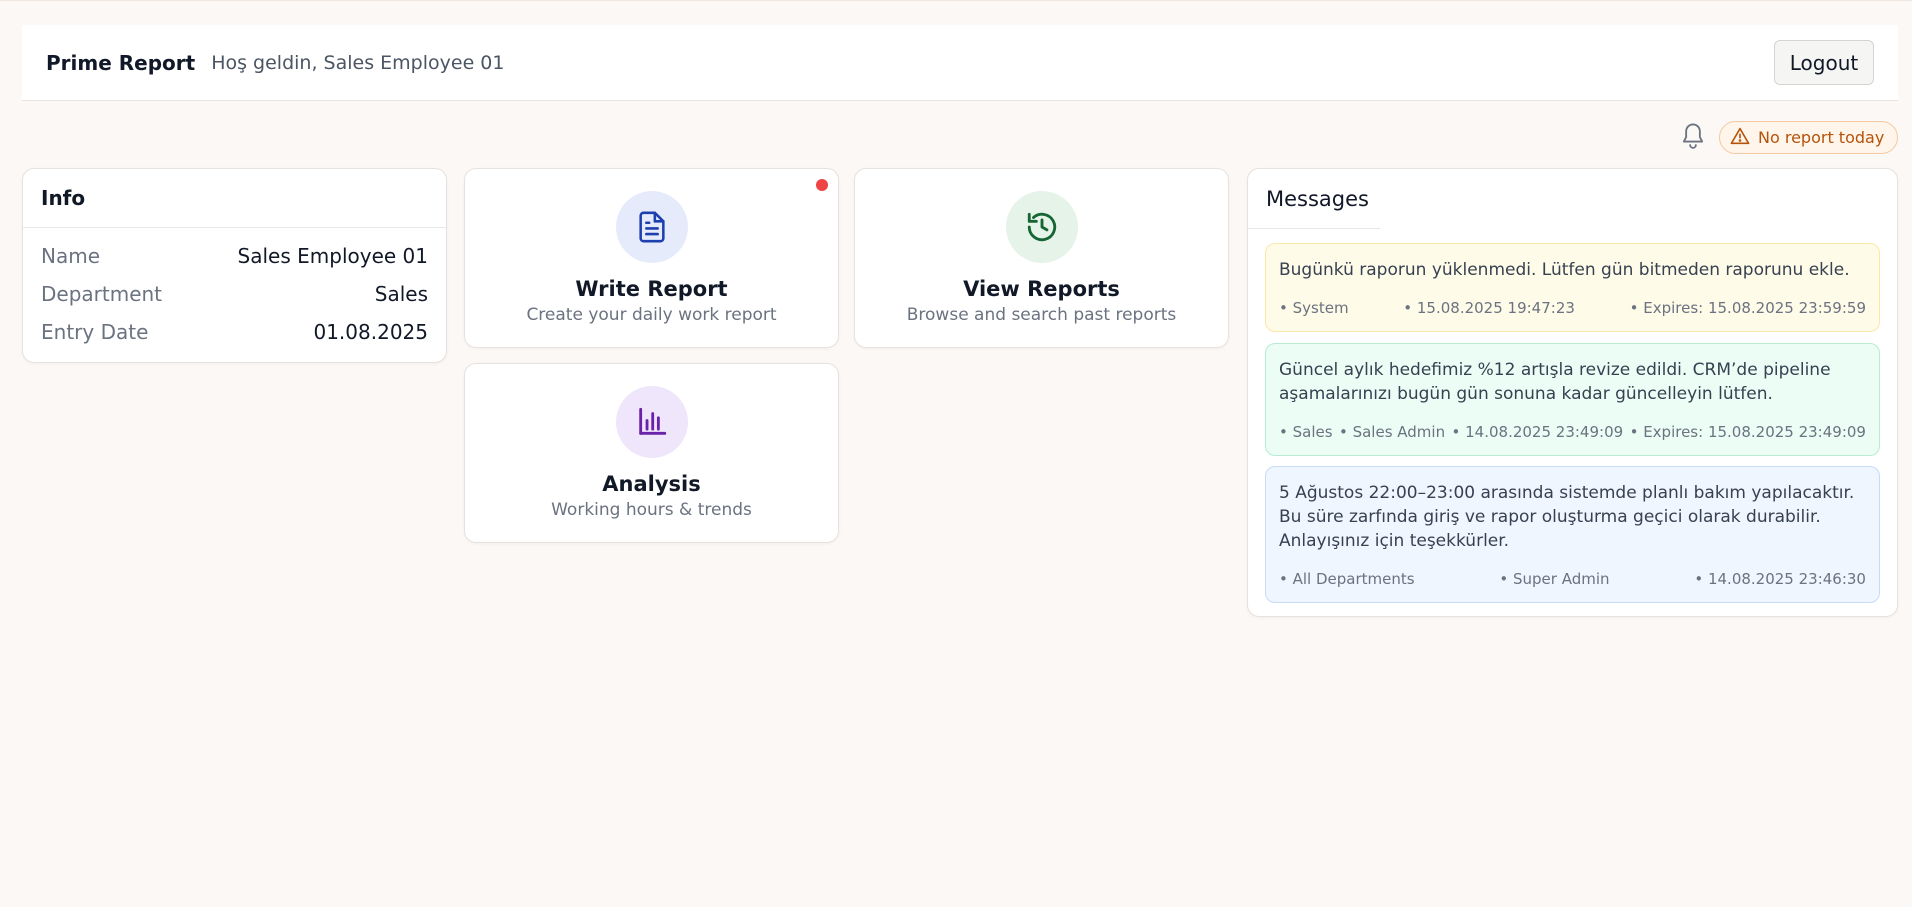 The height and width of the screenshot is (907, 1912). Describe the element at coordinates (1747, 432) in the screenshot. I see `message-expiry: • Expires: 15.08.2025 23:49:09` at that location.